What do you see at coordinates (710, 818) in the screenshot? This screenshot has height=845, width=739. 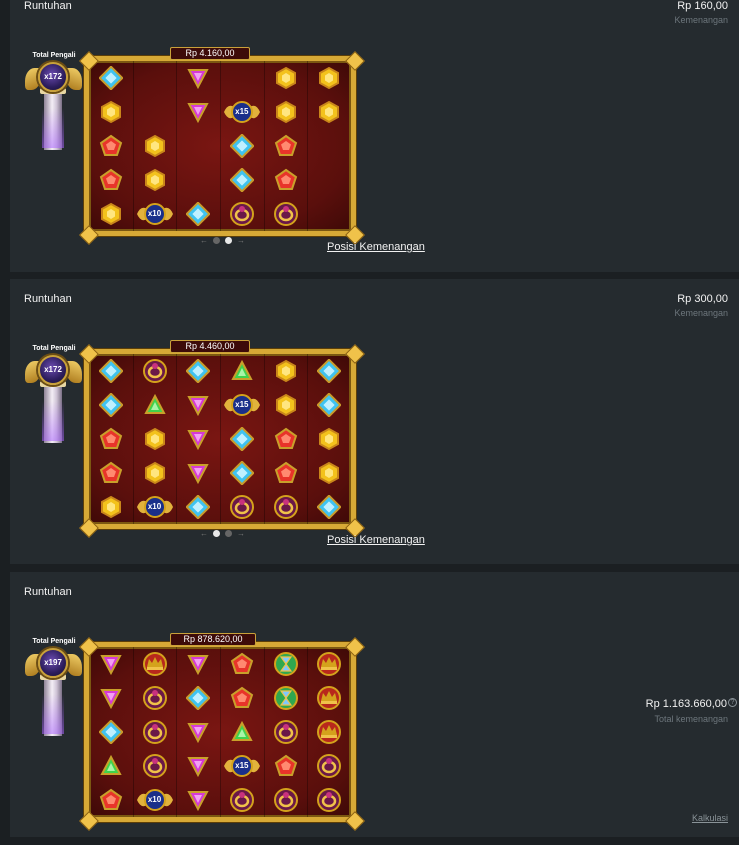 I see `calculation-link: Kalkulasi` at bounding box center [710, 818].